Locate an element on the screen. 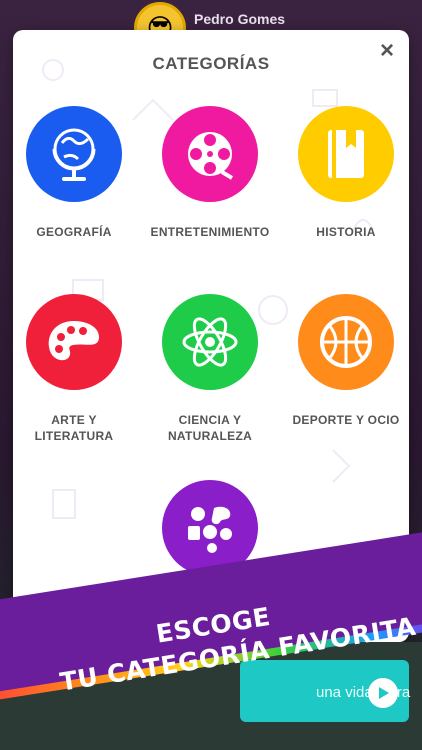  category-arte-literatura: ARTE Y LITERATURA is located at coordinates (78, 369).